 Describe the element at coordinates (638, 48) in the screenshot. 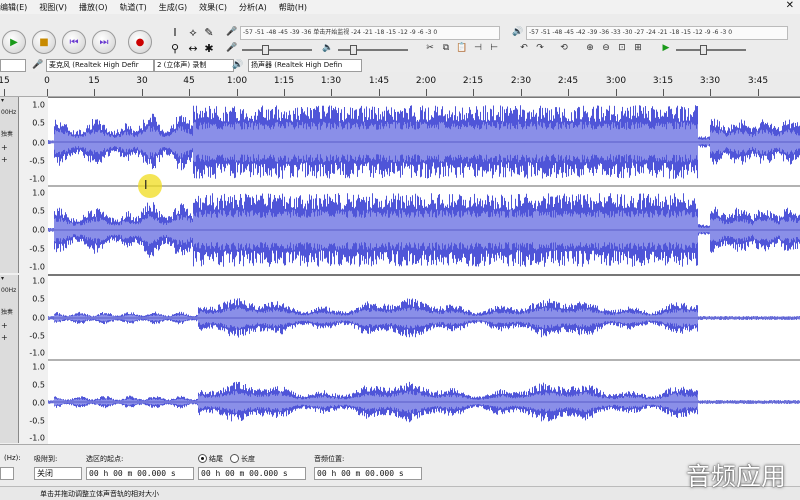

I see `fit-project-icon: ⊞` at that location.